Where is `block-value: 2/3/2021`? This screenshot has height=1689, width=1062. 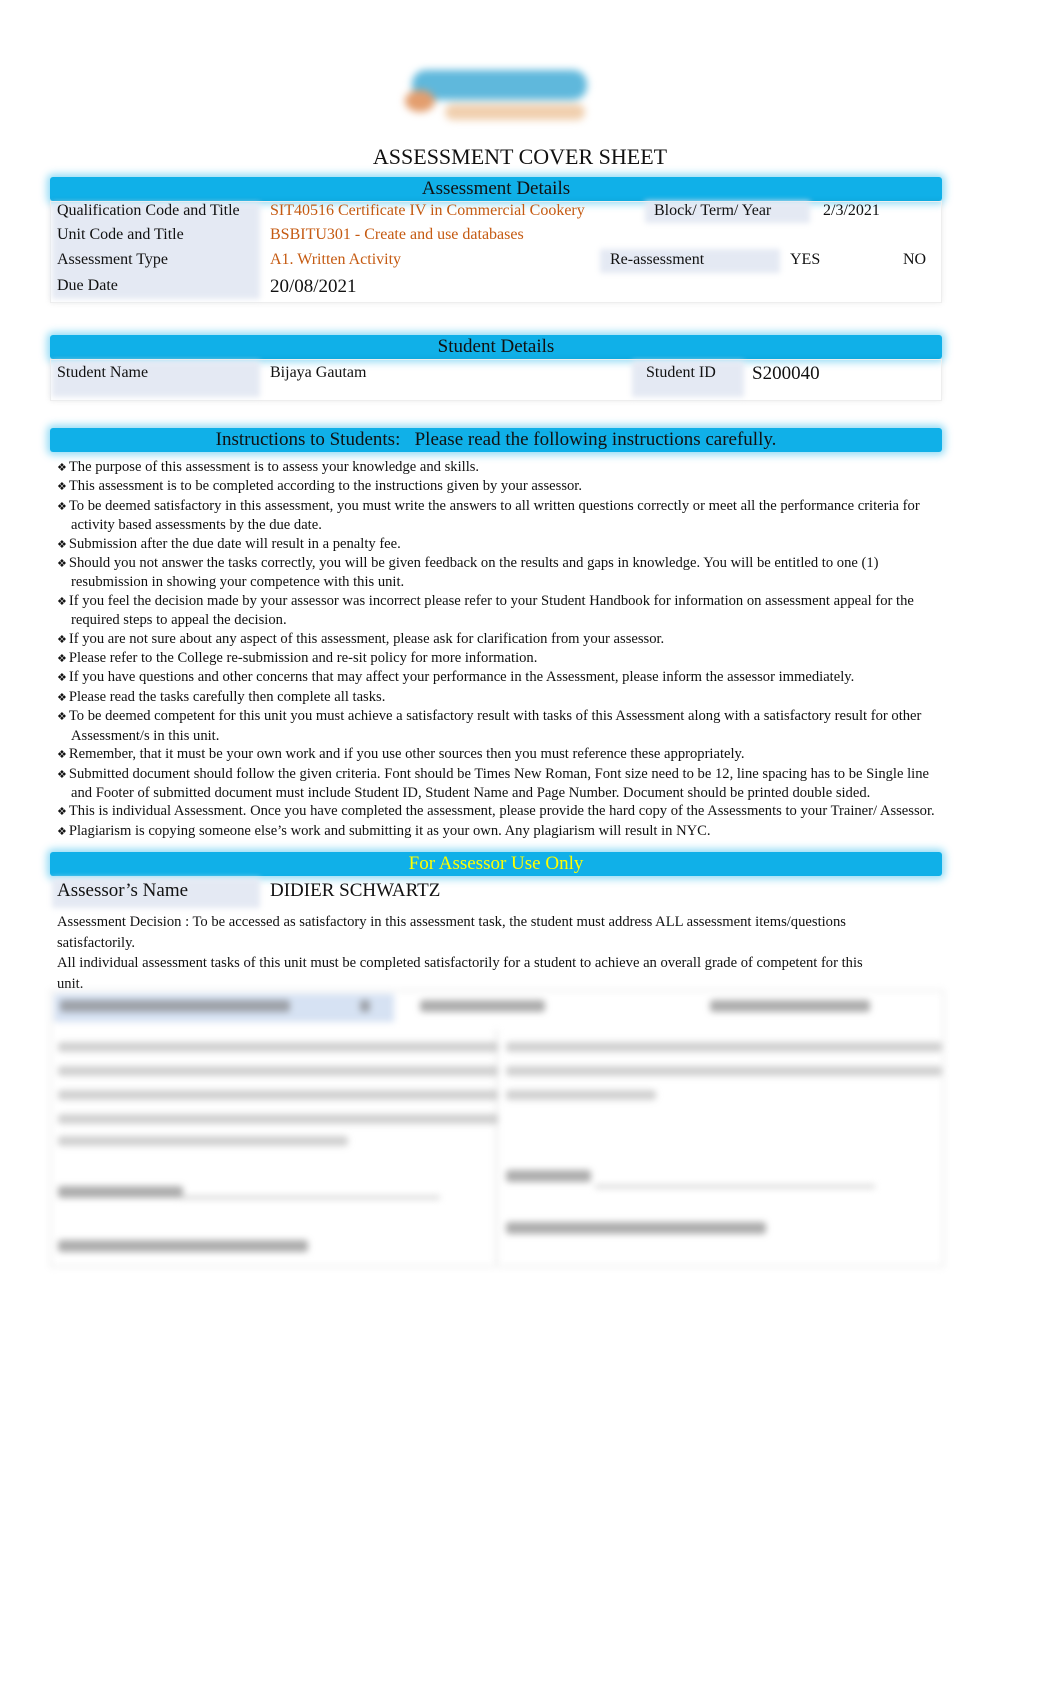
block-value: 2/3/2021 is located at coordinates (851, 210).